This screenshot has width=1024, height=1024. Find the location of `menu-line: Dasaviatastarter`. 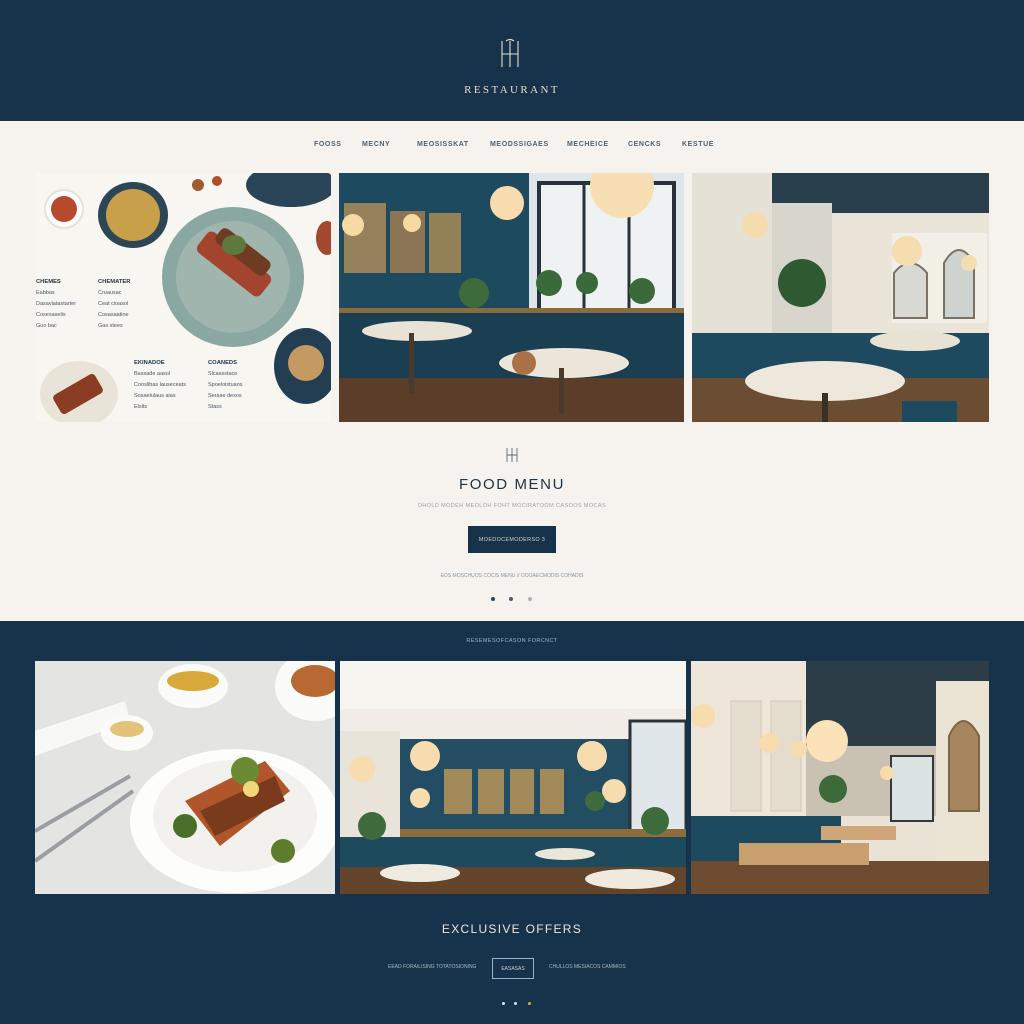

menu-line: Dasaviatastarter is located at coordinates (56, 304).